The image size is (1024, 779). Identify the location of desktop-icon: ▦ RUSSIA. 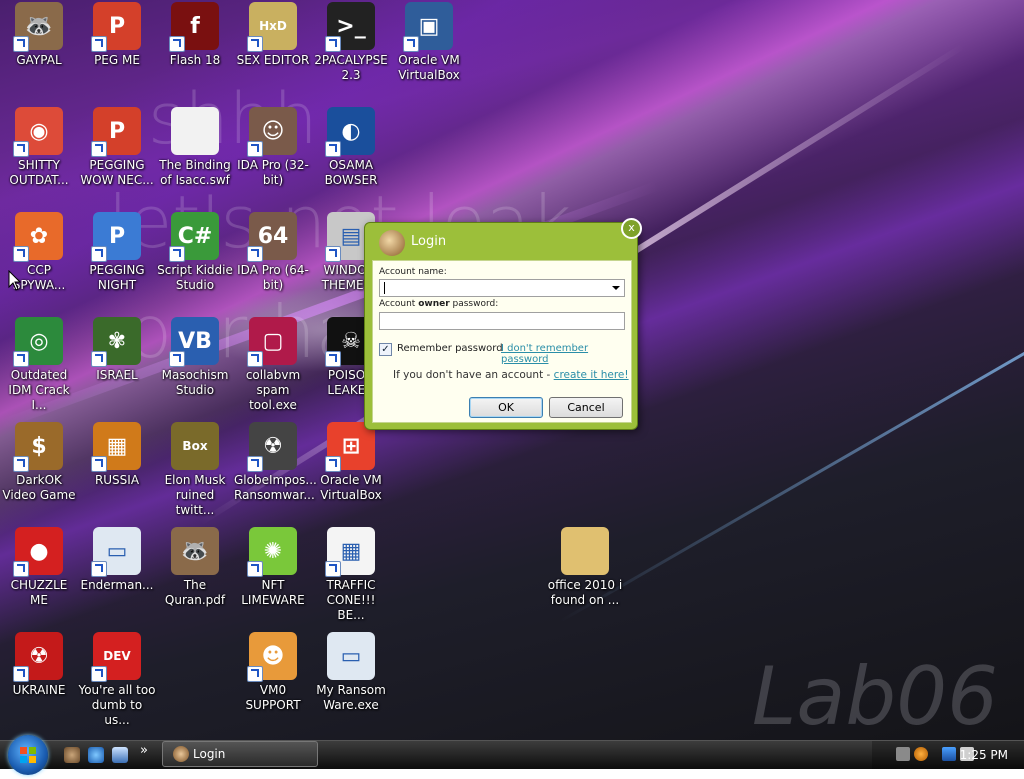
(117, 455).